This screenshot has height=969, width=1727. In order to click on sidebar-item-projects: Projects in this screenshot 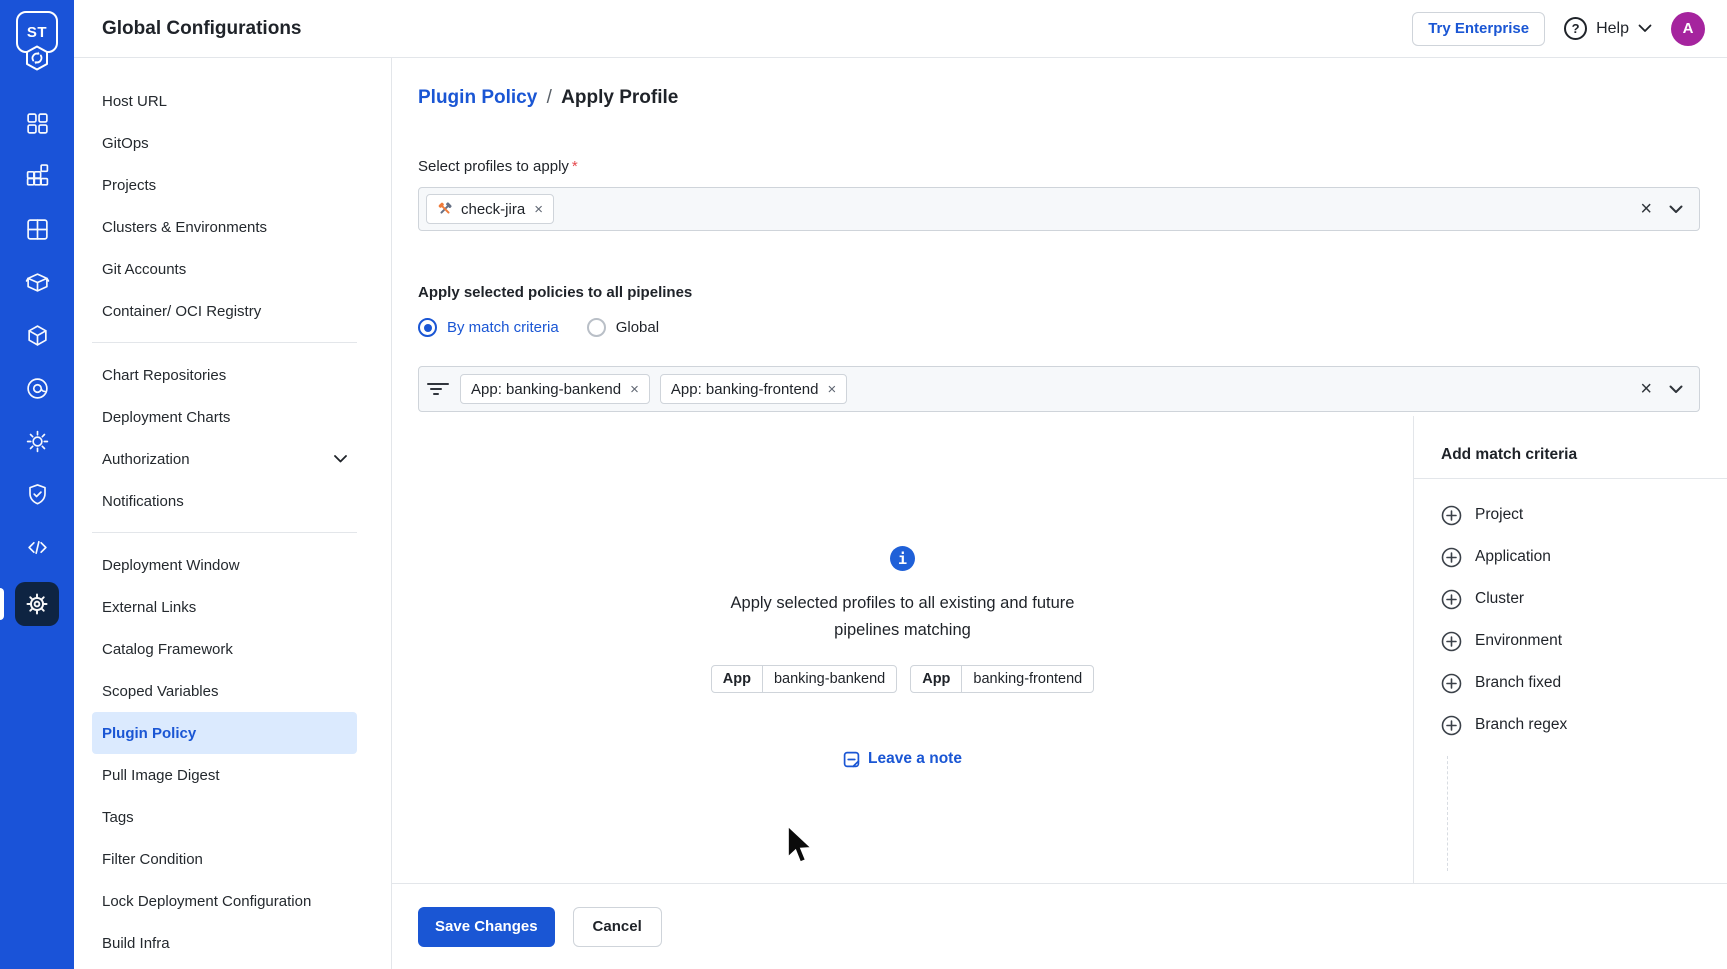, I will do `click(224, 185)`.